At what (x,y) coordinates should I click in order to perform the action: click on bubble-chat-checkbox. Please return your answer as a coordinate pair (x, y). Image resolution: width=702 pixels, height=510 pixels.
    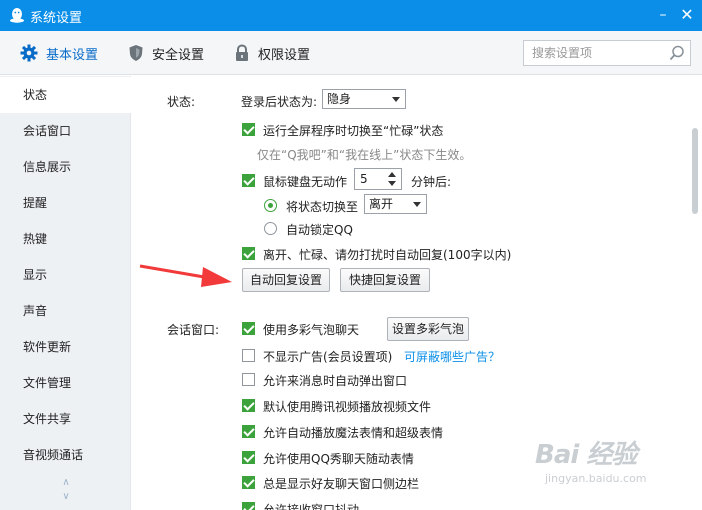
    Looking at the image, I should click on (248, 328).